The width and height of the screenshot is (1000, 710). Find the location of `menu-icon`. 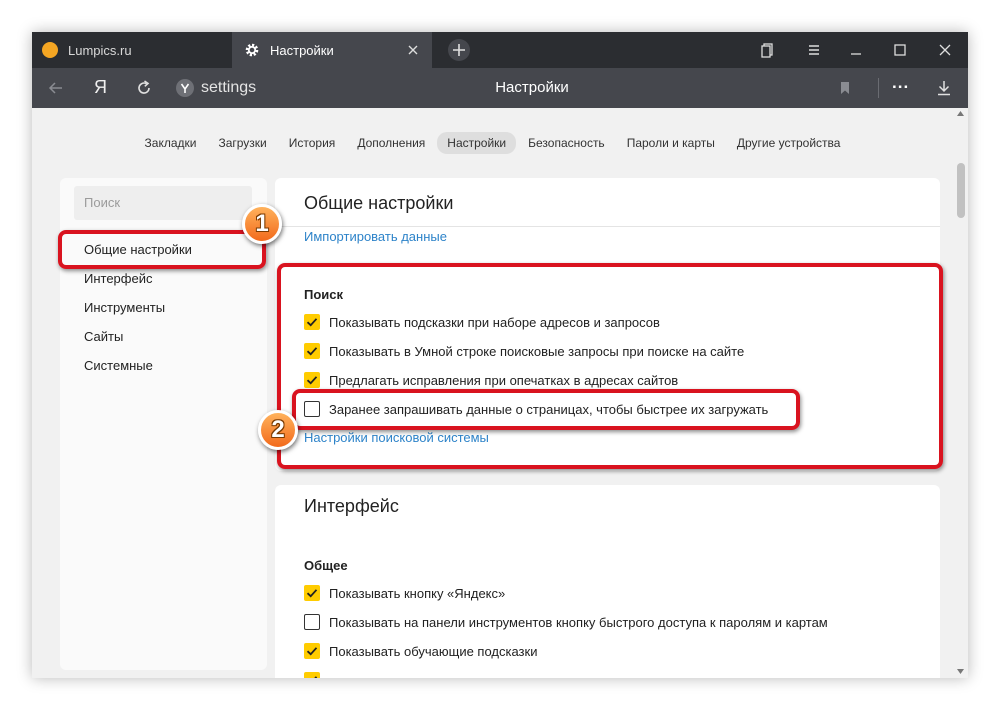

menu-icon is located at coordinates (814, 50).